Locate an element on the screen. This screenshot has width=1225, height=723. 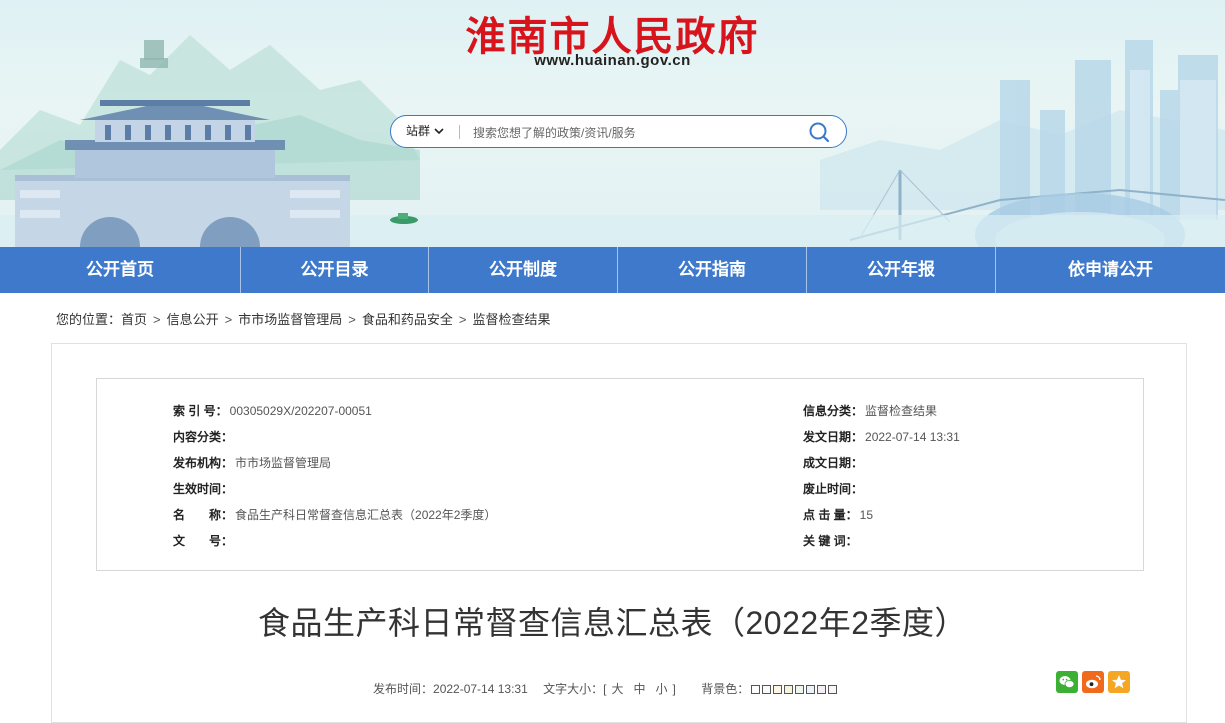
meta-value: 食品生产科日常督查信息汇总表（2022年2季度） is located at coordinates (366, 515).